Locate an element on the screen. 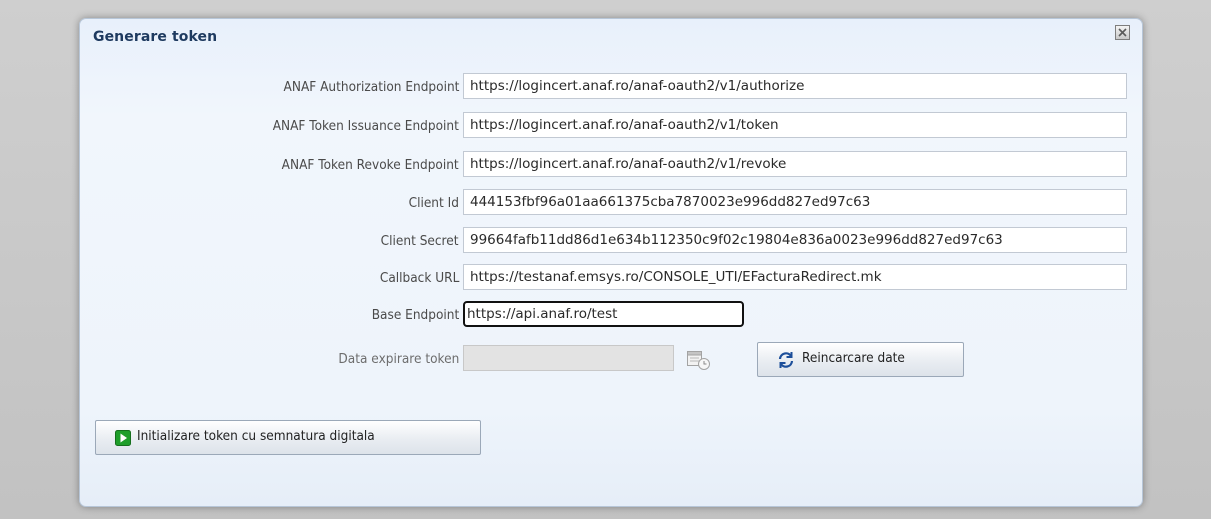  row-callback-url: Callback URL is located at coordinates (611, 277).